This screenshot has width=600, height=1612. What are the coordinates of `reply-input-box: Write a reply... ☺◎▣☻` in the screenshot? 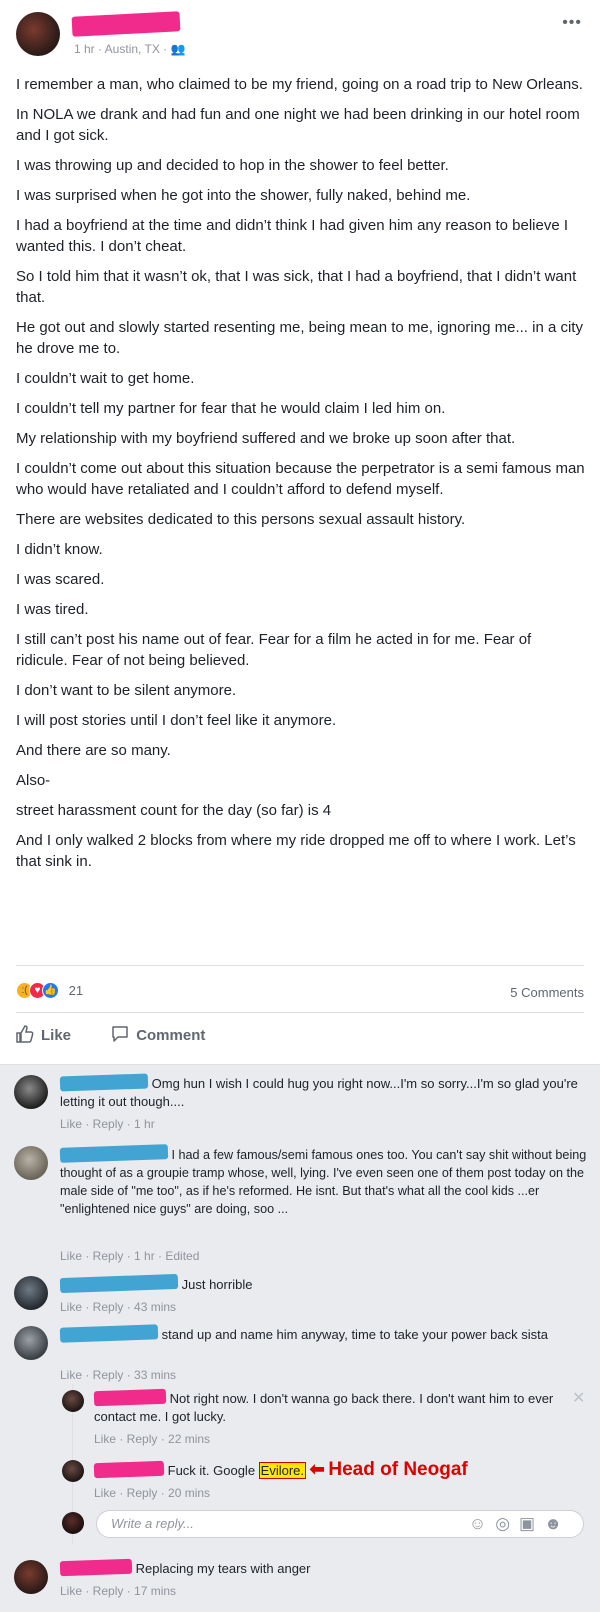 It's located at (340, 1524).